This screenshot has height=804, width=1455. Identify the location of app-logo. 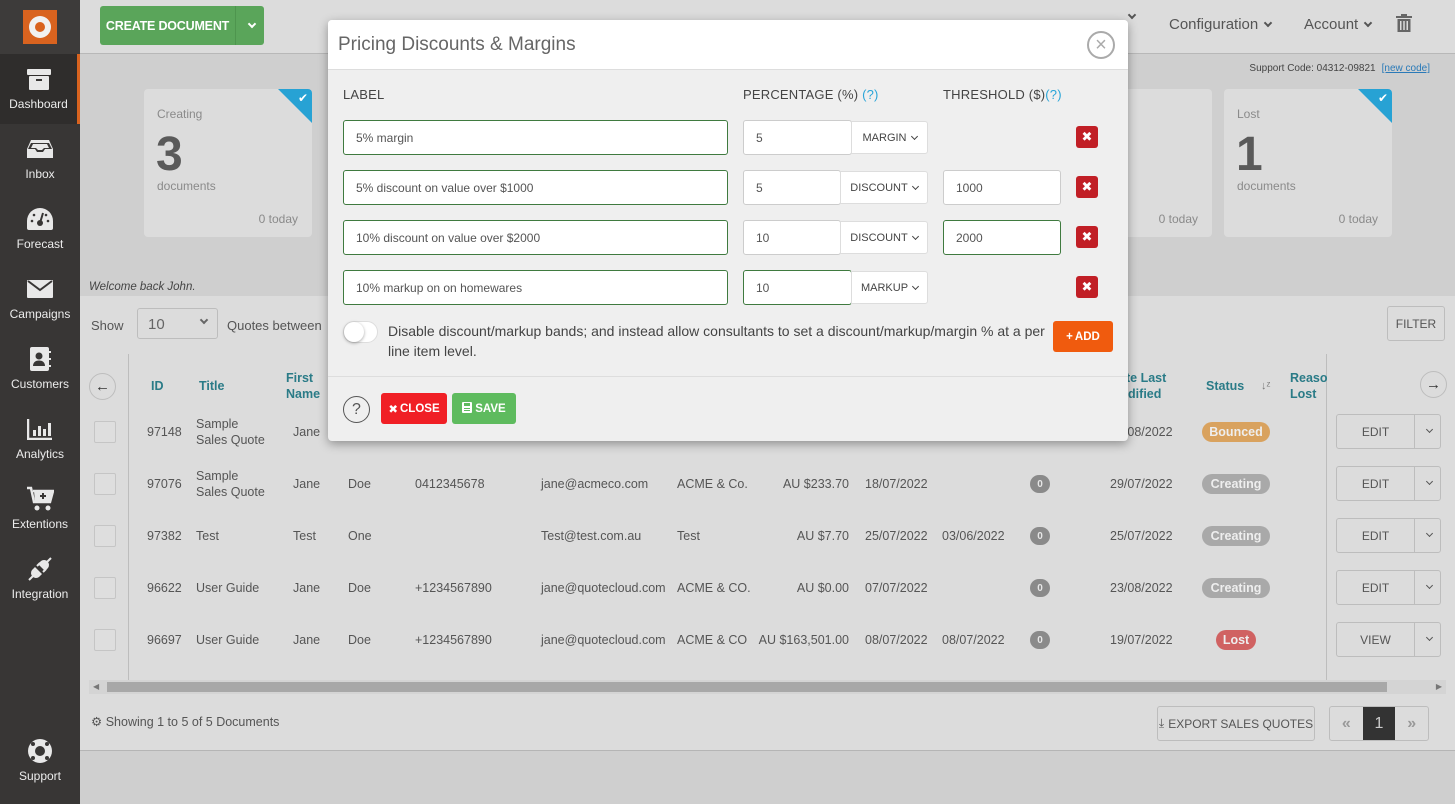
(40, 27).